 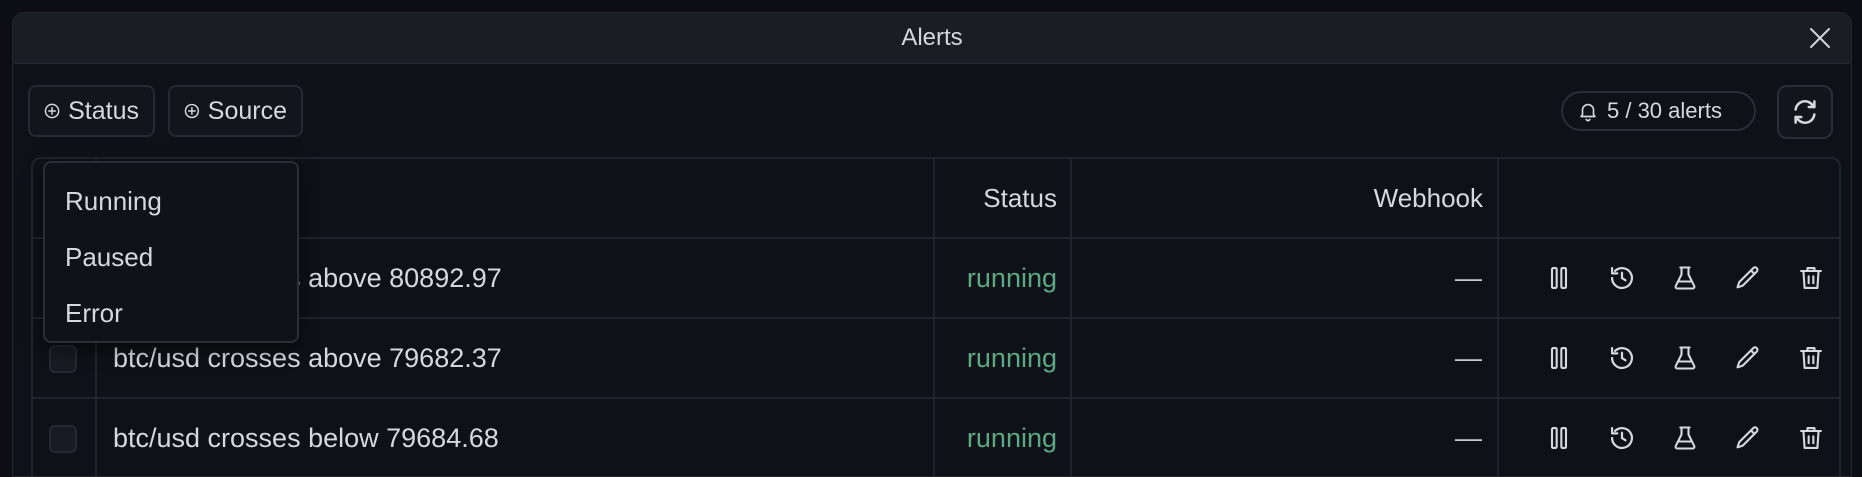 I want to click on alert-name: btc/usd crosses below 79684.68, so click(x=306, y=438).